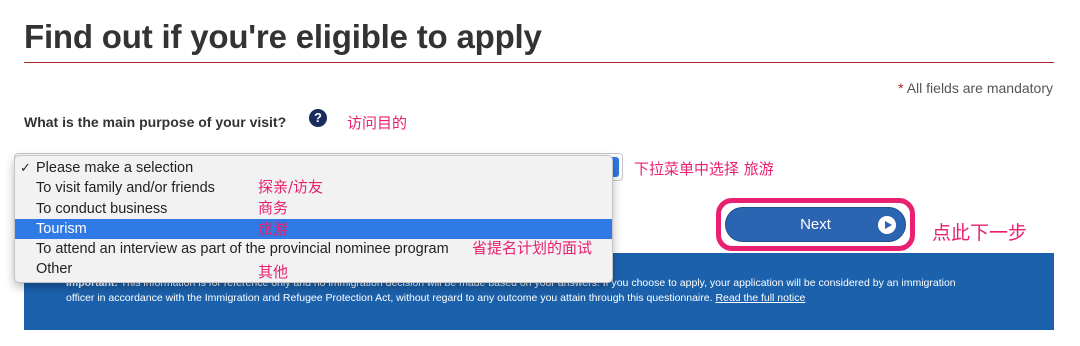 The height and width of the screenshot is (346, 1080). What do you see at coordinates (887, 225) in the screenshot?
I see `play-circle-icon` at bounding box center [887, 225].